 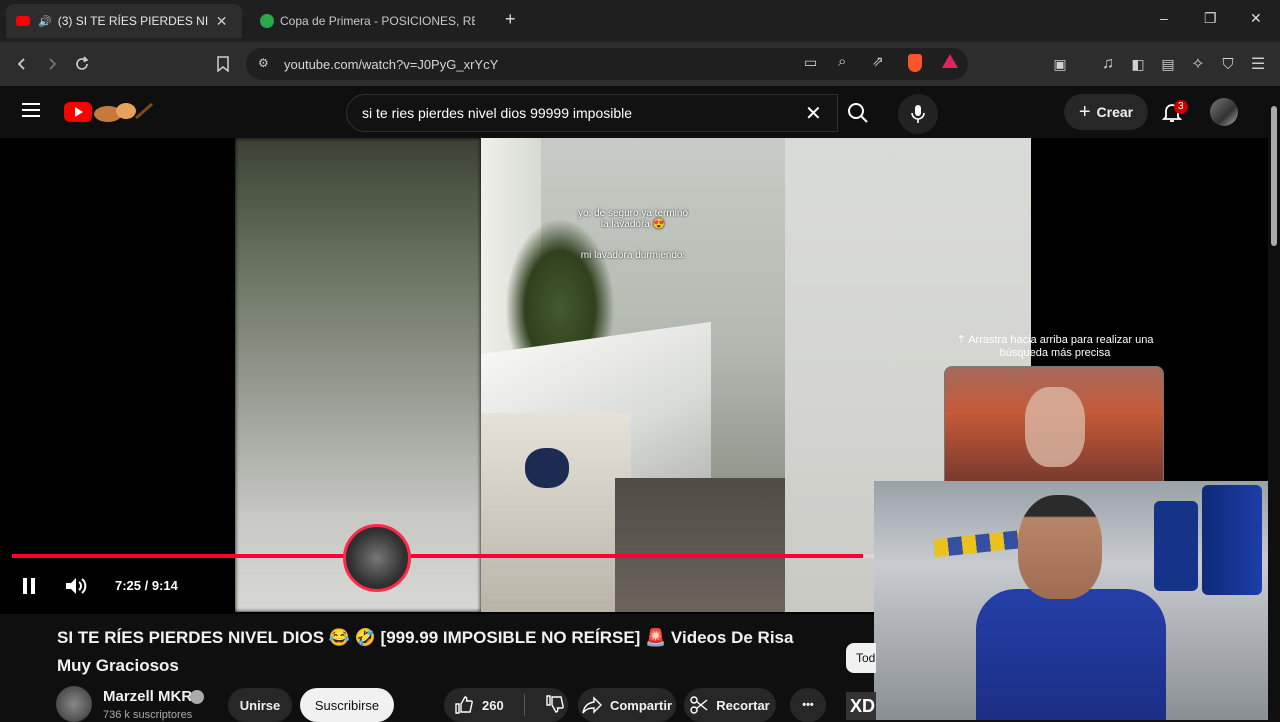 What do you see at coordinates (510, 19) in the screenshot?
I see `new-tab-button: +` at bounding box center [510, 19].